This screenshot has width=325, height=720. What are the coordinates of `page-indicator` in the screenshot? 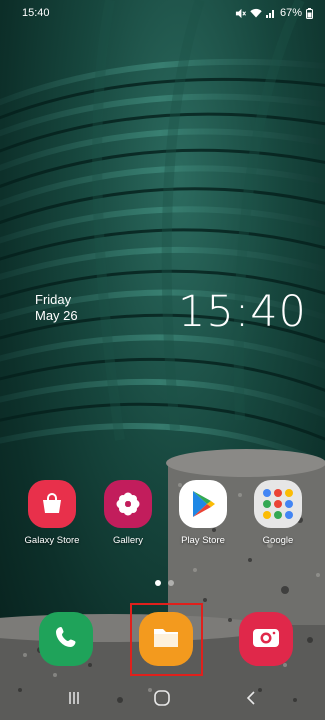 It's located at (164, 583).